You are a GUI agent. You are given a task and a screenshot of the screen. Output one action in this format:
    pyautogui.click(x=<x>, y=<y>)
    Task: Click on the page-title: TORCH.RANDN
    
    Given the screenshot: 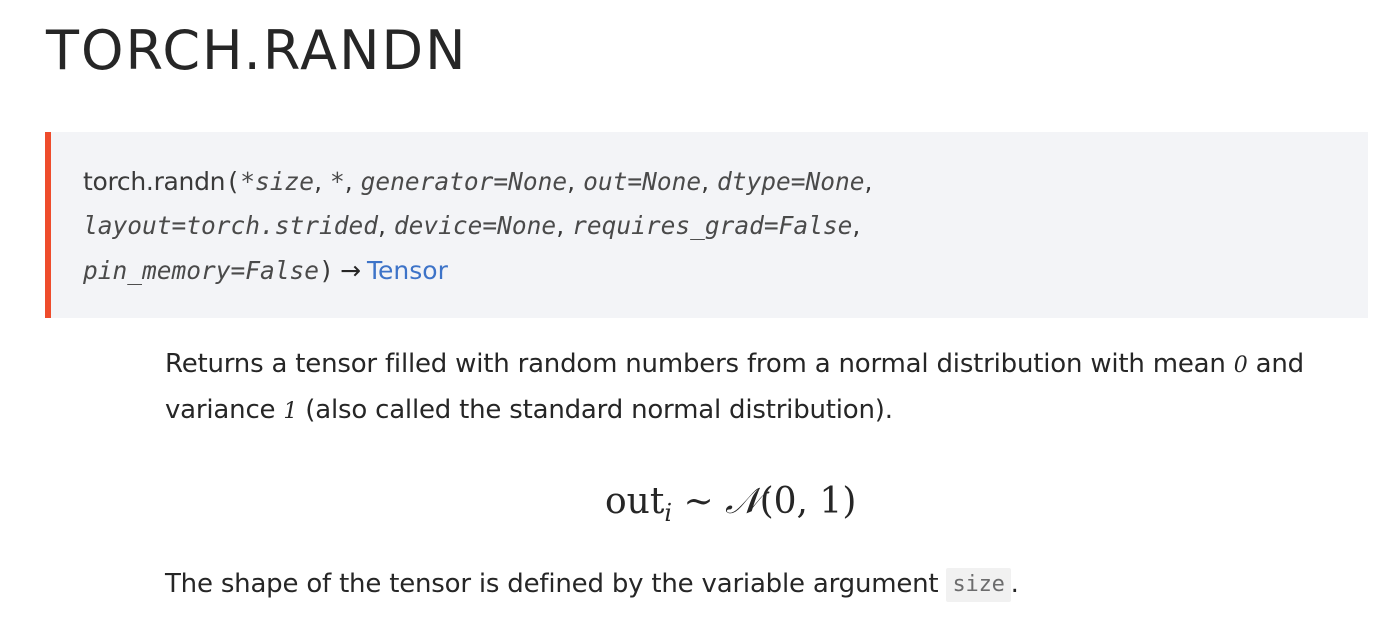 What is the action you would take?
    pyautogui.click(x=257, y=50)
    